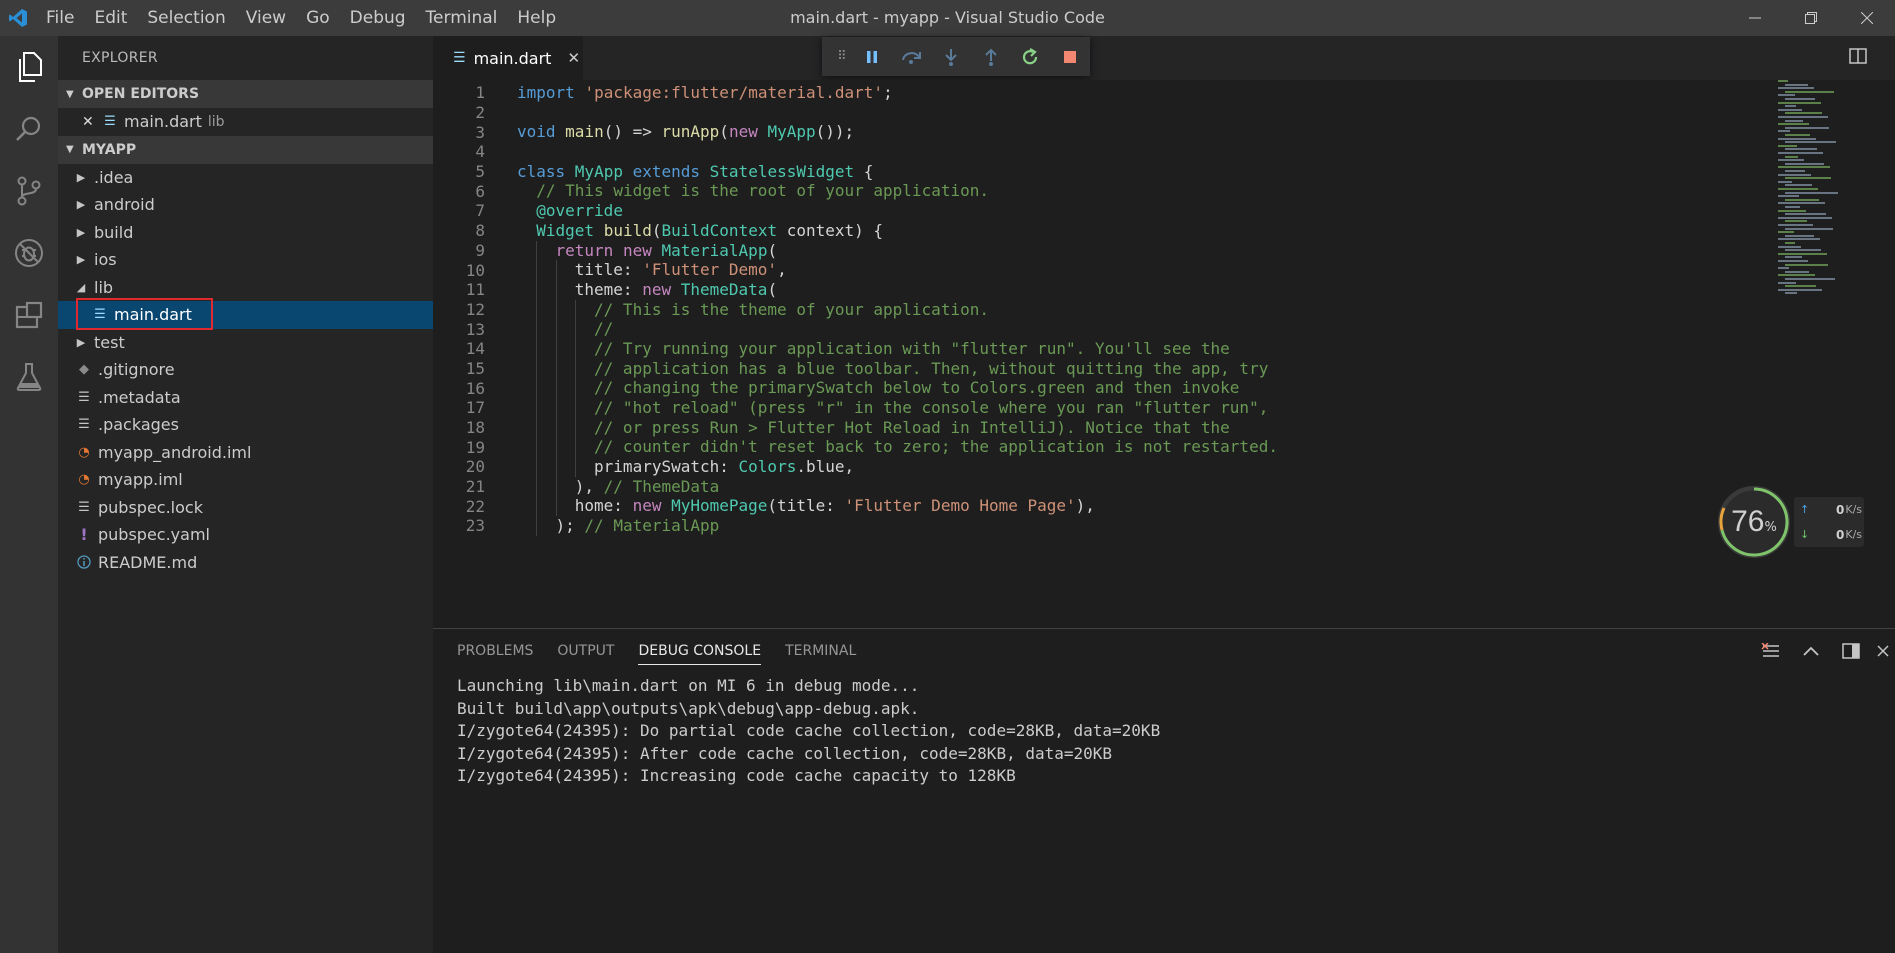 The image size is (1895, 953). What do you see at coordinates (378, 18) in the screenshot?
I see `menu-debug: Debug` at bounding box center [378, 18].